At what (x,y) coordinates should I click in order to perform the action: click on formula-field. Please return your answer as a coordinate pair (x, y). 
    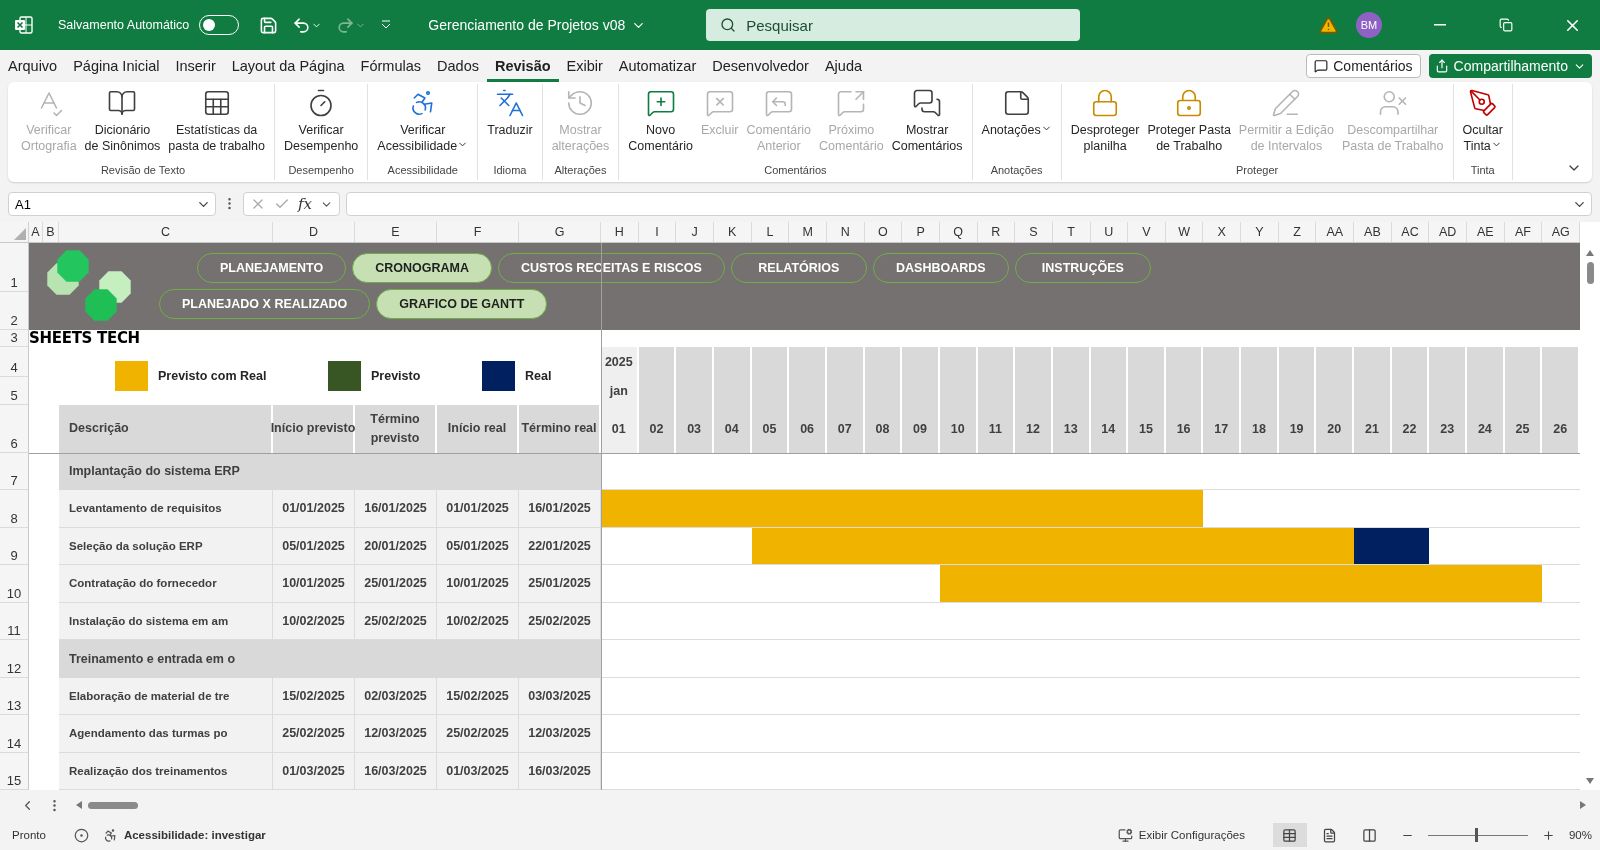
    Looking at the image, I should click on (969, 204).